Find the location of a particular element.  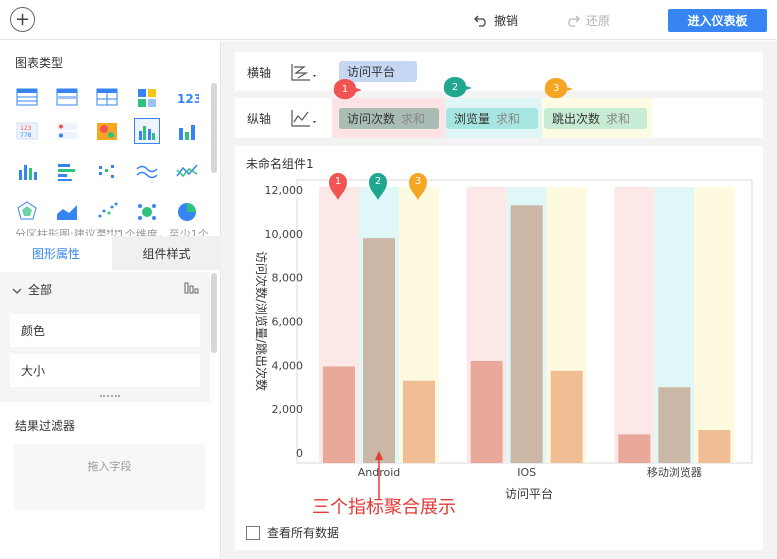

all-properties-toggle: 全部 is located at coordinates (32, 289).